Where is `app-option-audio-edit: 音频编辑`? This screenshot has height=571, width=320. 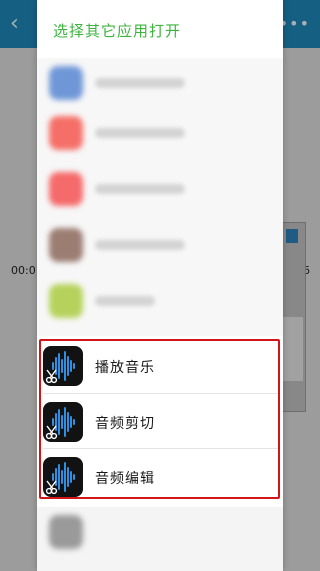
app-option-audio-edit: 音频编辑 is located at coordinates (161, 476).